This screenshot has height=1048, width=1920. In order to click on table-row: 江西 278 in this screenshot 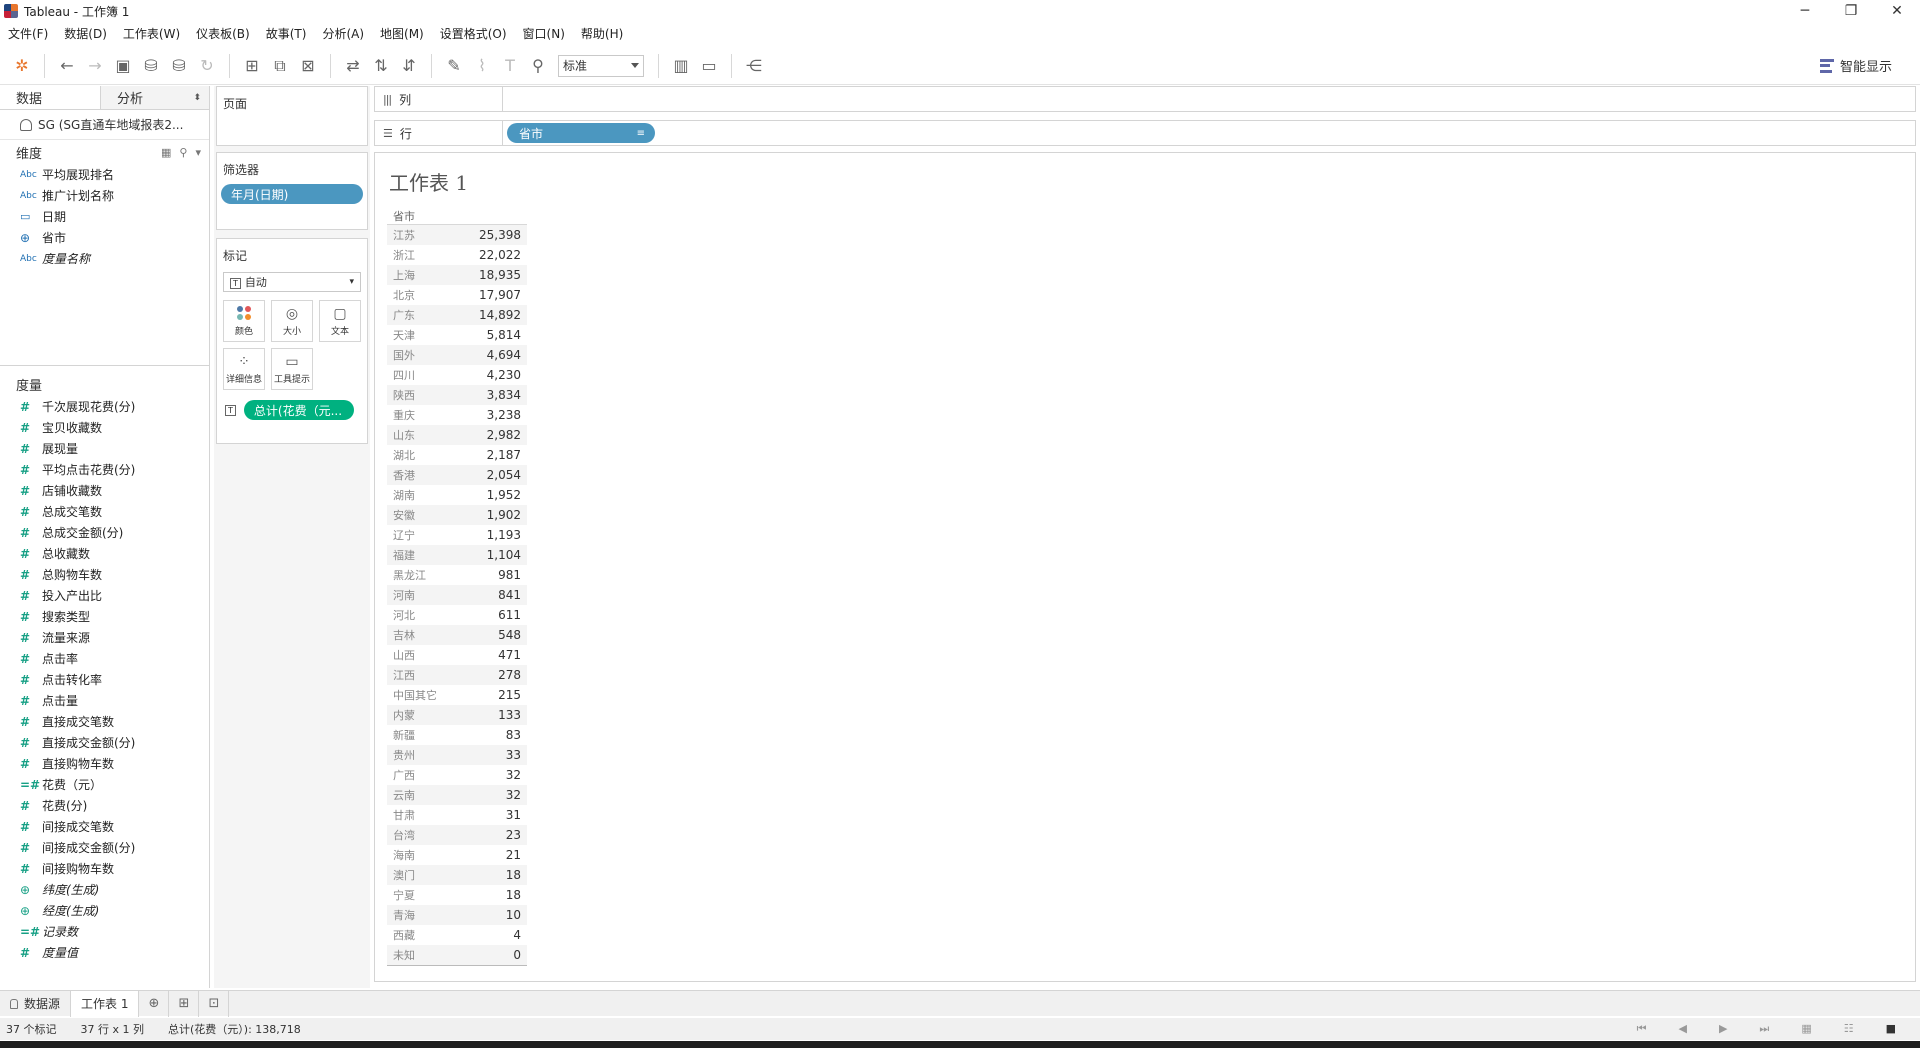, I will do `click(457, 675)`.